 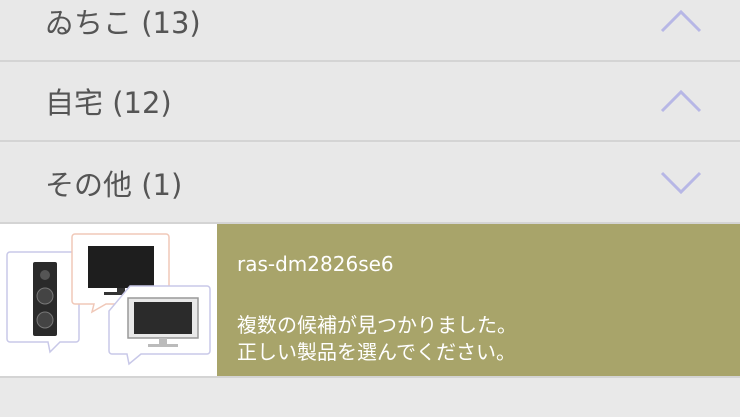 I want to click on device-status-message: 複数の候補が見つかりました。 正しい製品を選んでください。, so click(x=377, y=339).